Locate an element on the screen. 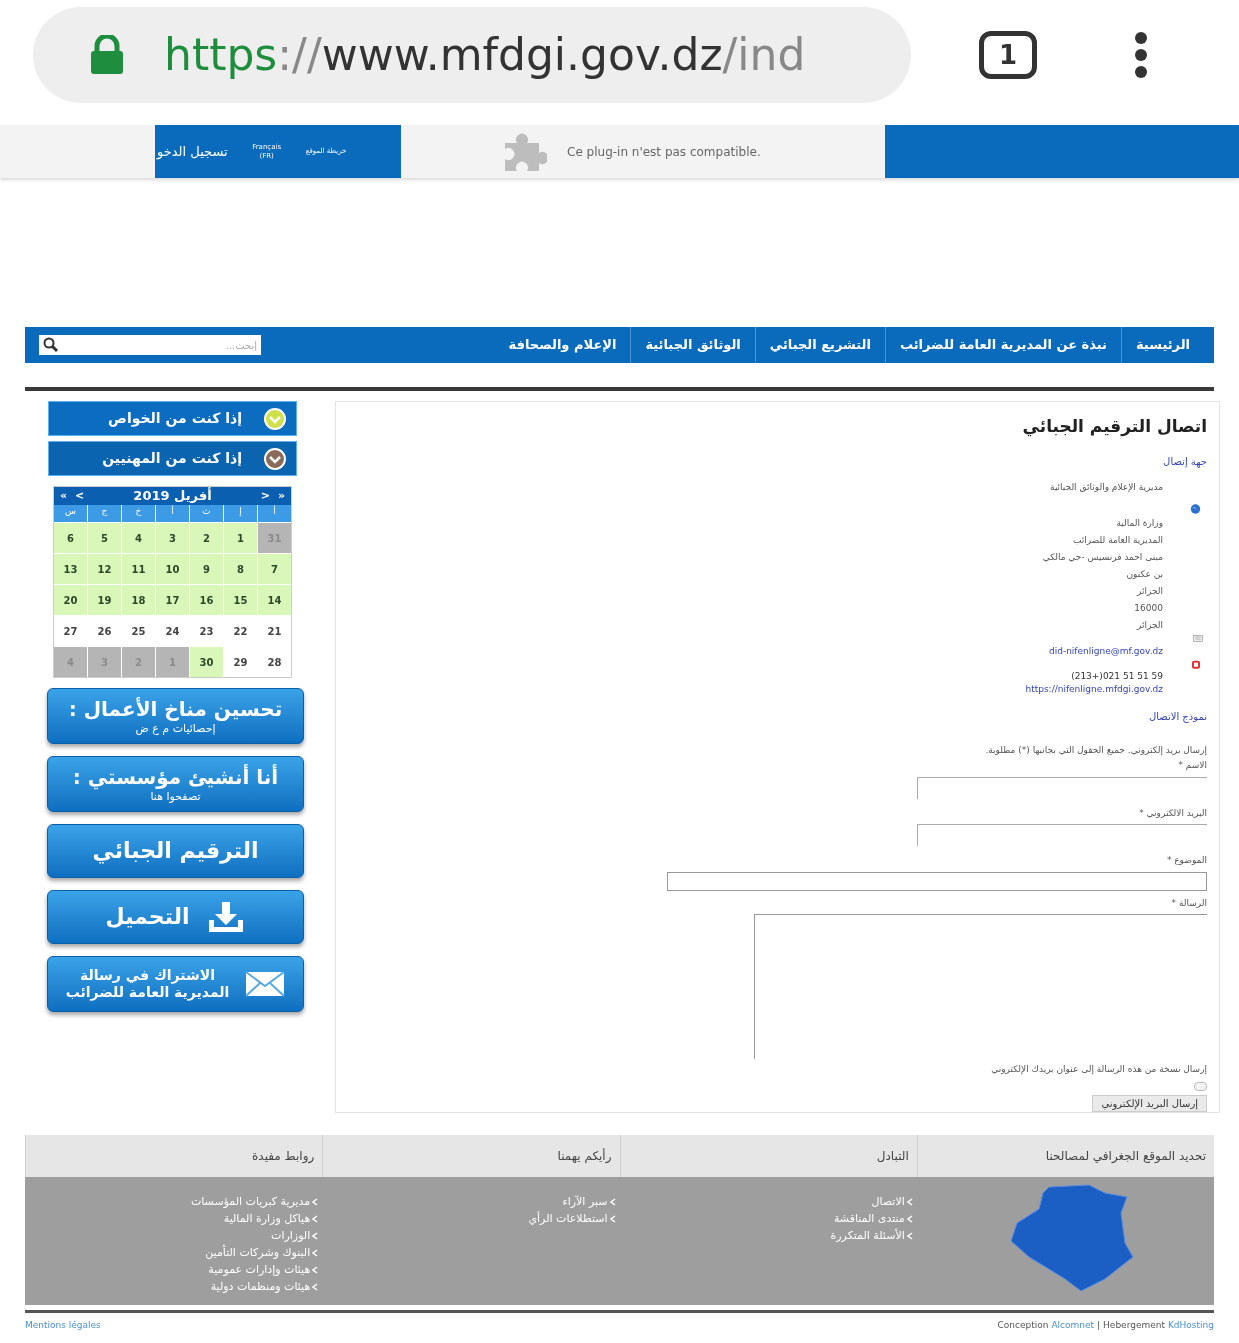 The width and height of the screenshot is (1239, 1343). address-line: بن عكنون is located at coordinates (1144, 575).